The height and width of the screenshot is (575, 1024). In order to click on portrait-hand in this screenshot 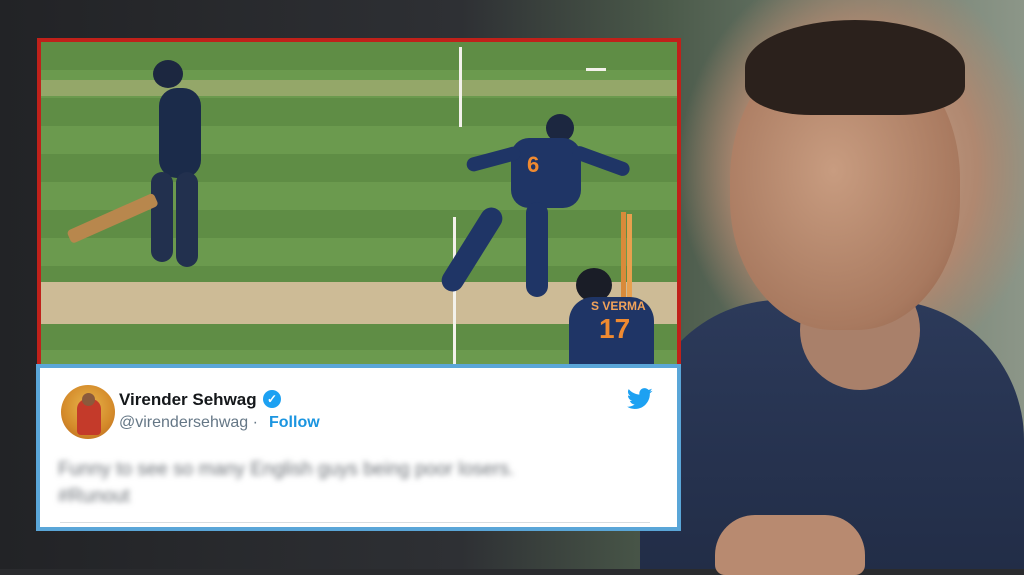, I will do `click(790, 545)`.